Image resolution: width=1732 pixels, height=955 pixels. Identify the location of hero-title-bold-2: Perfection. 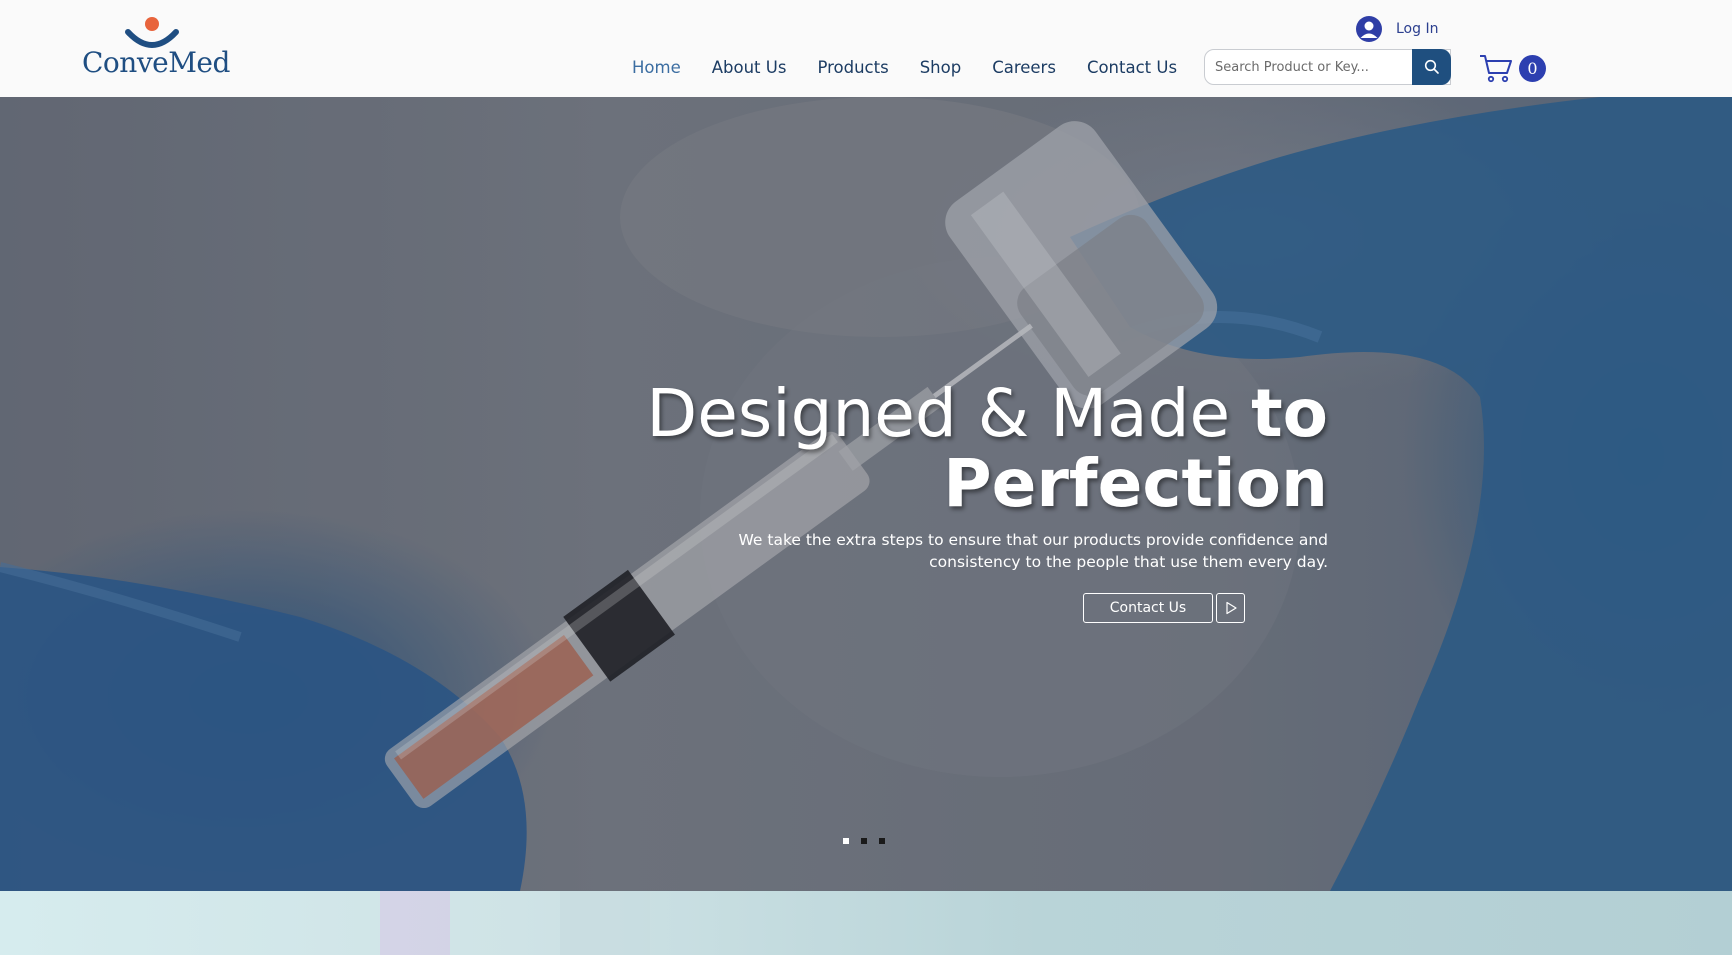
(1135, 483).